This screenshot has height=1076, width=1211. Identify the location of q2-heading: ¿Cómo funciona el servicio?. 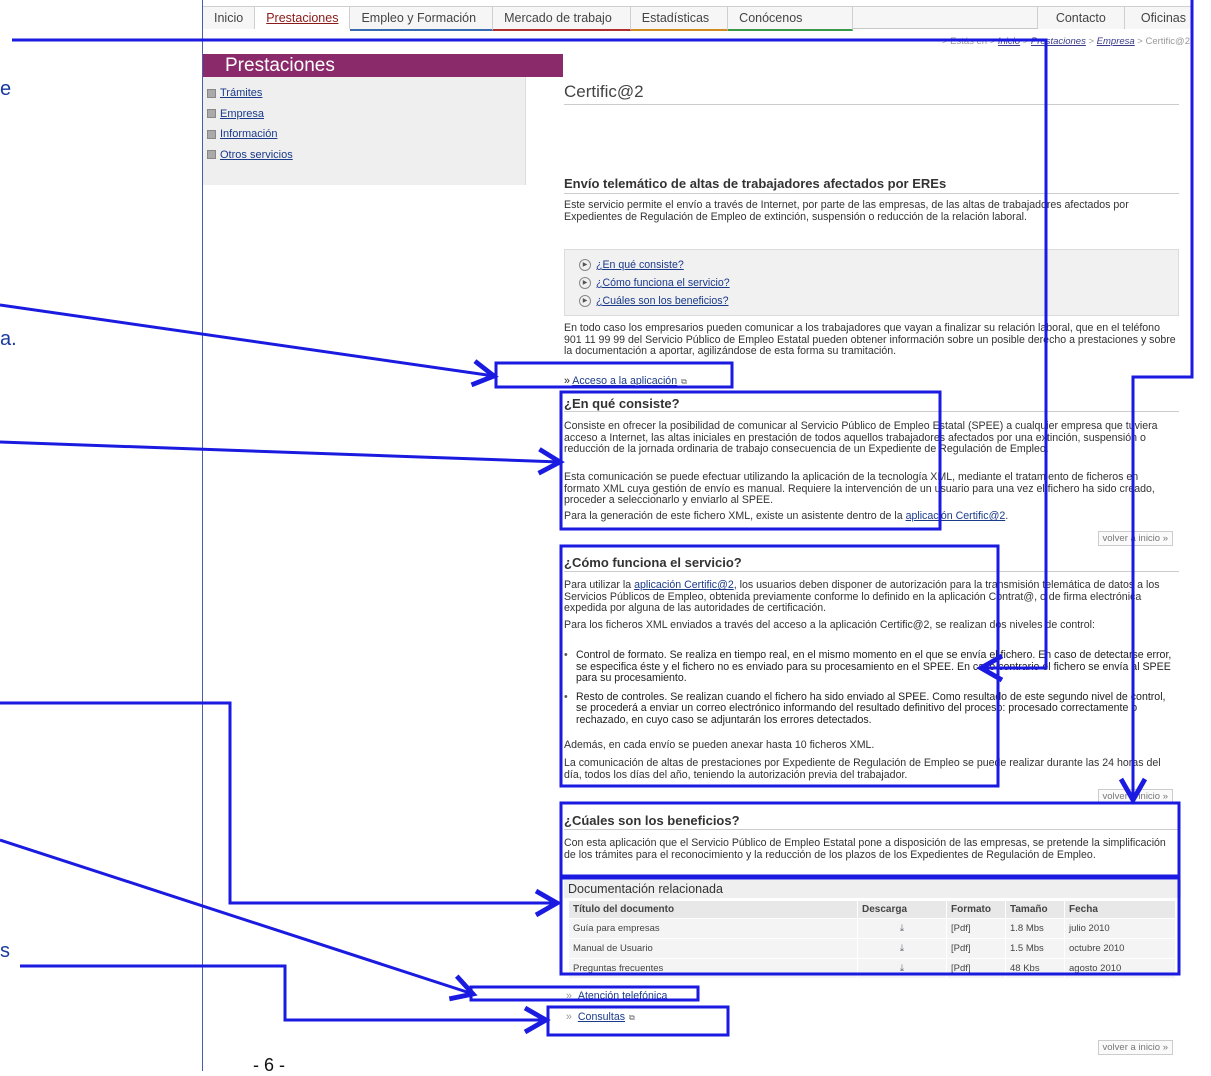
(653, 562).